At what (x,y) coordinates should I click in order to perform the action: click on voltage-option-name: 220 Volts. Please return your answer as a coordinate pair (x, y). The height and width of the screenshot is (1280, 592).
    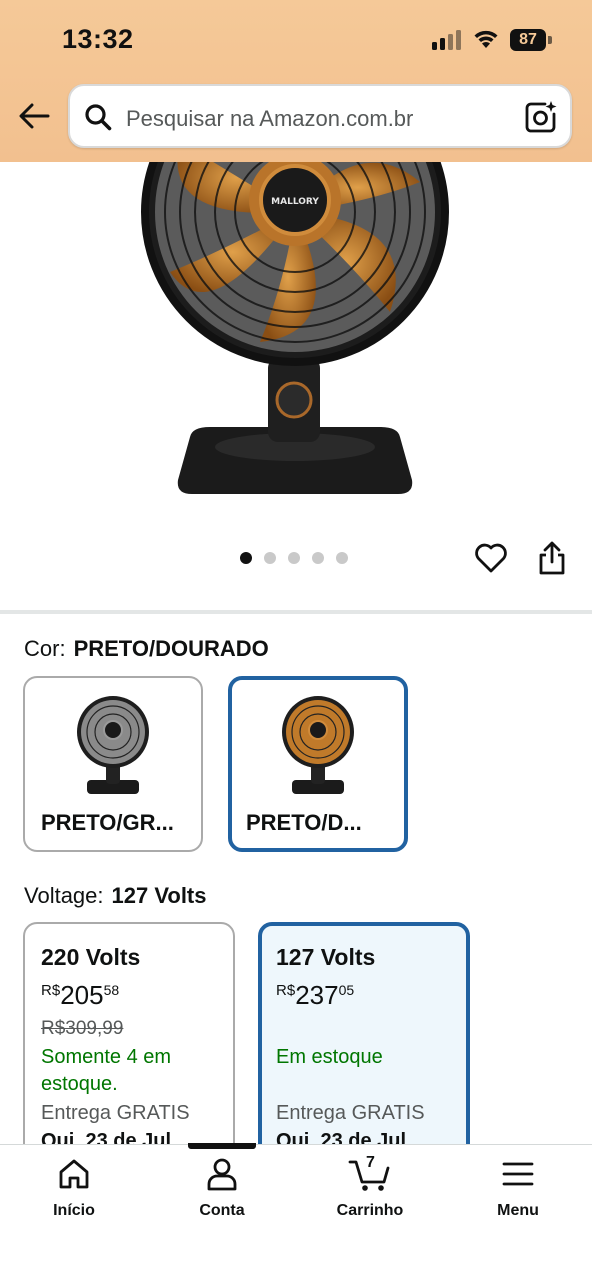
    Looking at the image, I should click on (91, 957).